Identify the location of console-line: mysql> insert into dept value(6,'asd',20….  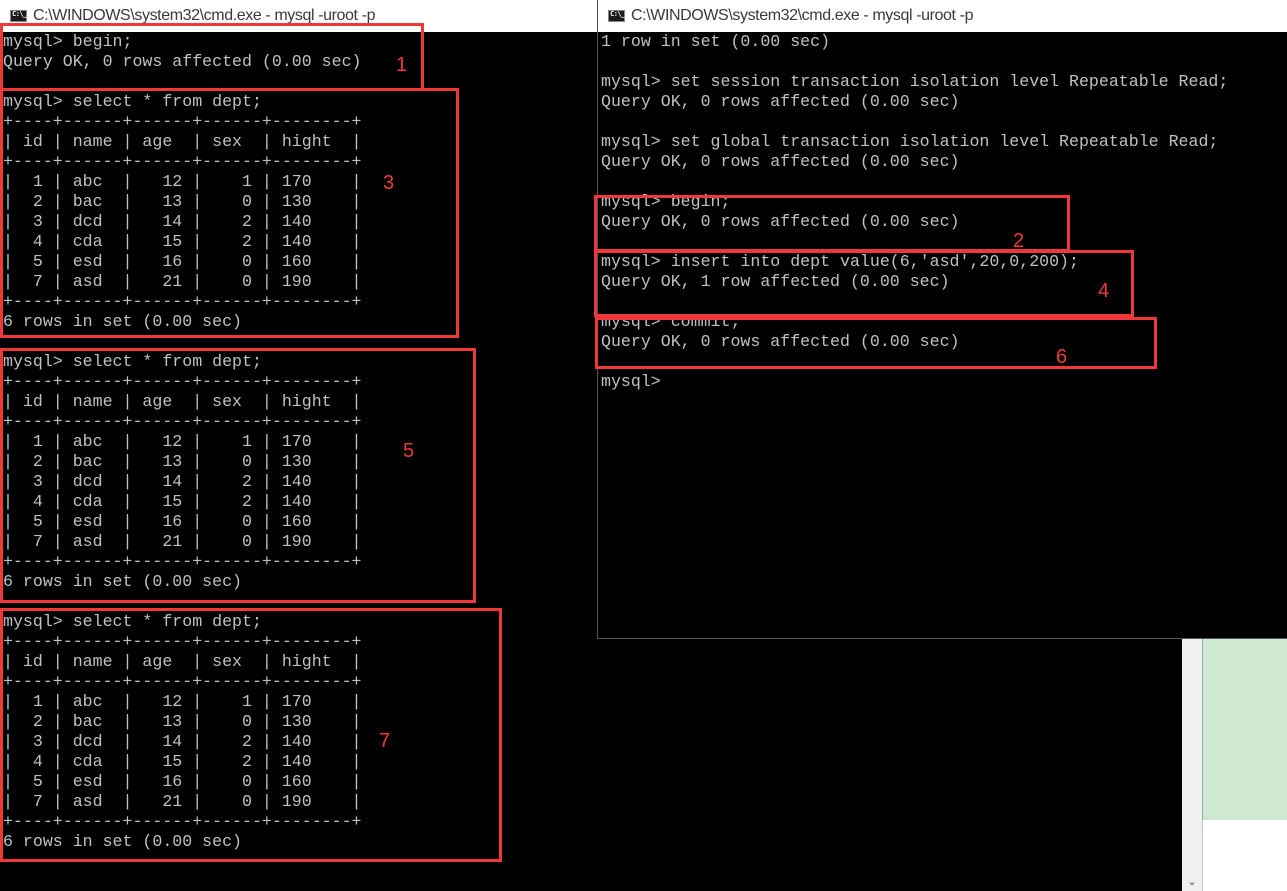
(840, 261).